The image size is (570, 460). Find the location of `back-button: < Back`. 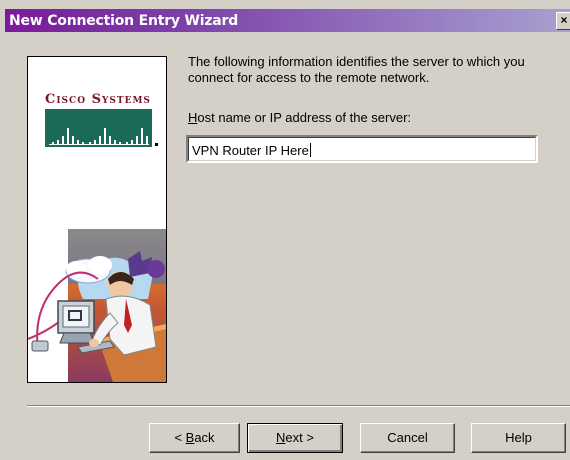

back-button: < Back is located at coordinates (194, 438).